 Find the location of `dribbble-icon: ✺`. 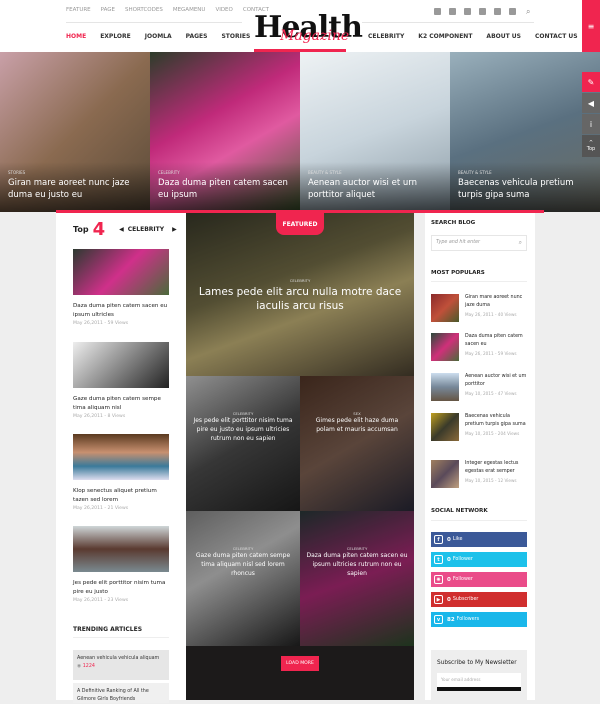

dribbble-icon: ✺ is located at coordinates (438, 579).